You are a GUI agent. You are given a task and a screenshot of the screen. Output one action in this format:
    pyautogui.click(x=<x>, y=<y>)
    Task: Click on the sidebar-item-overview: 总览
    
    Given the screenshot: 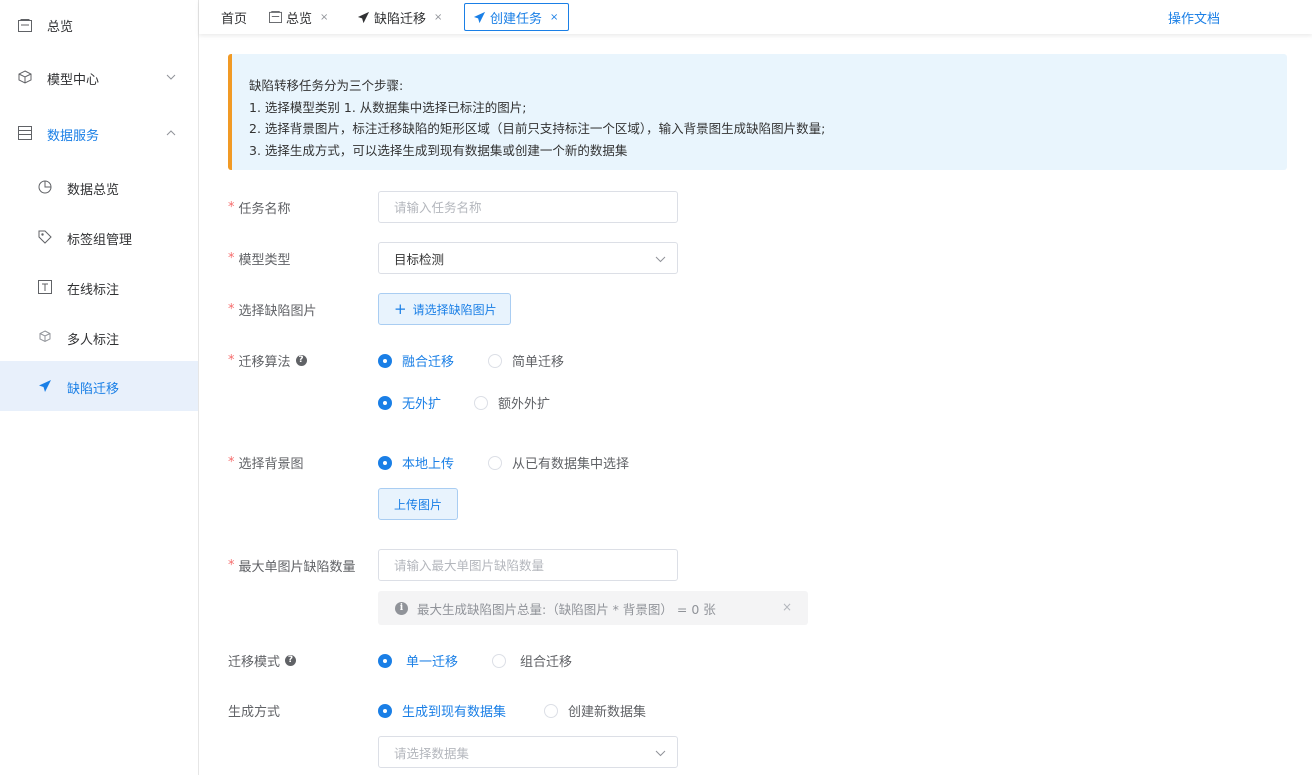 What is the action you would take?
    pyautogui.click(x=99, y=25)
    